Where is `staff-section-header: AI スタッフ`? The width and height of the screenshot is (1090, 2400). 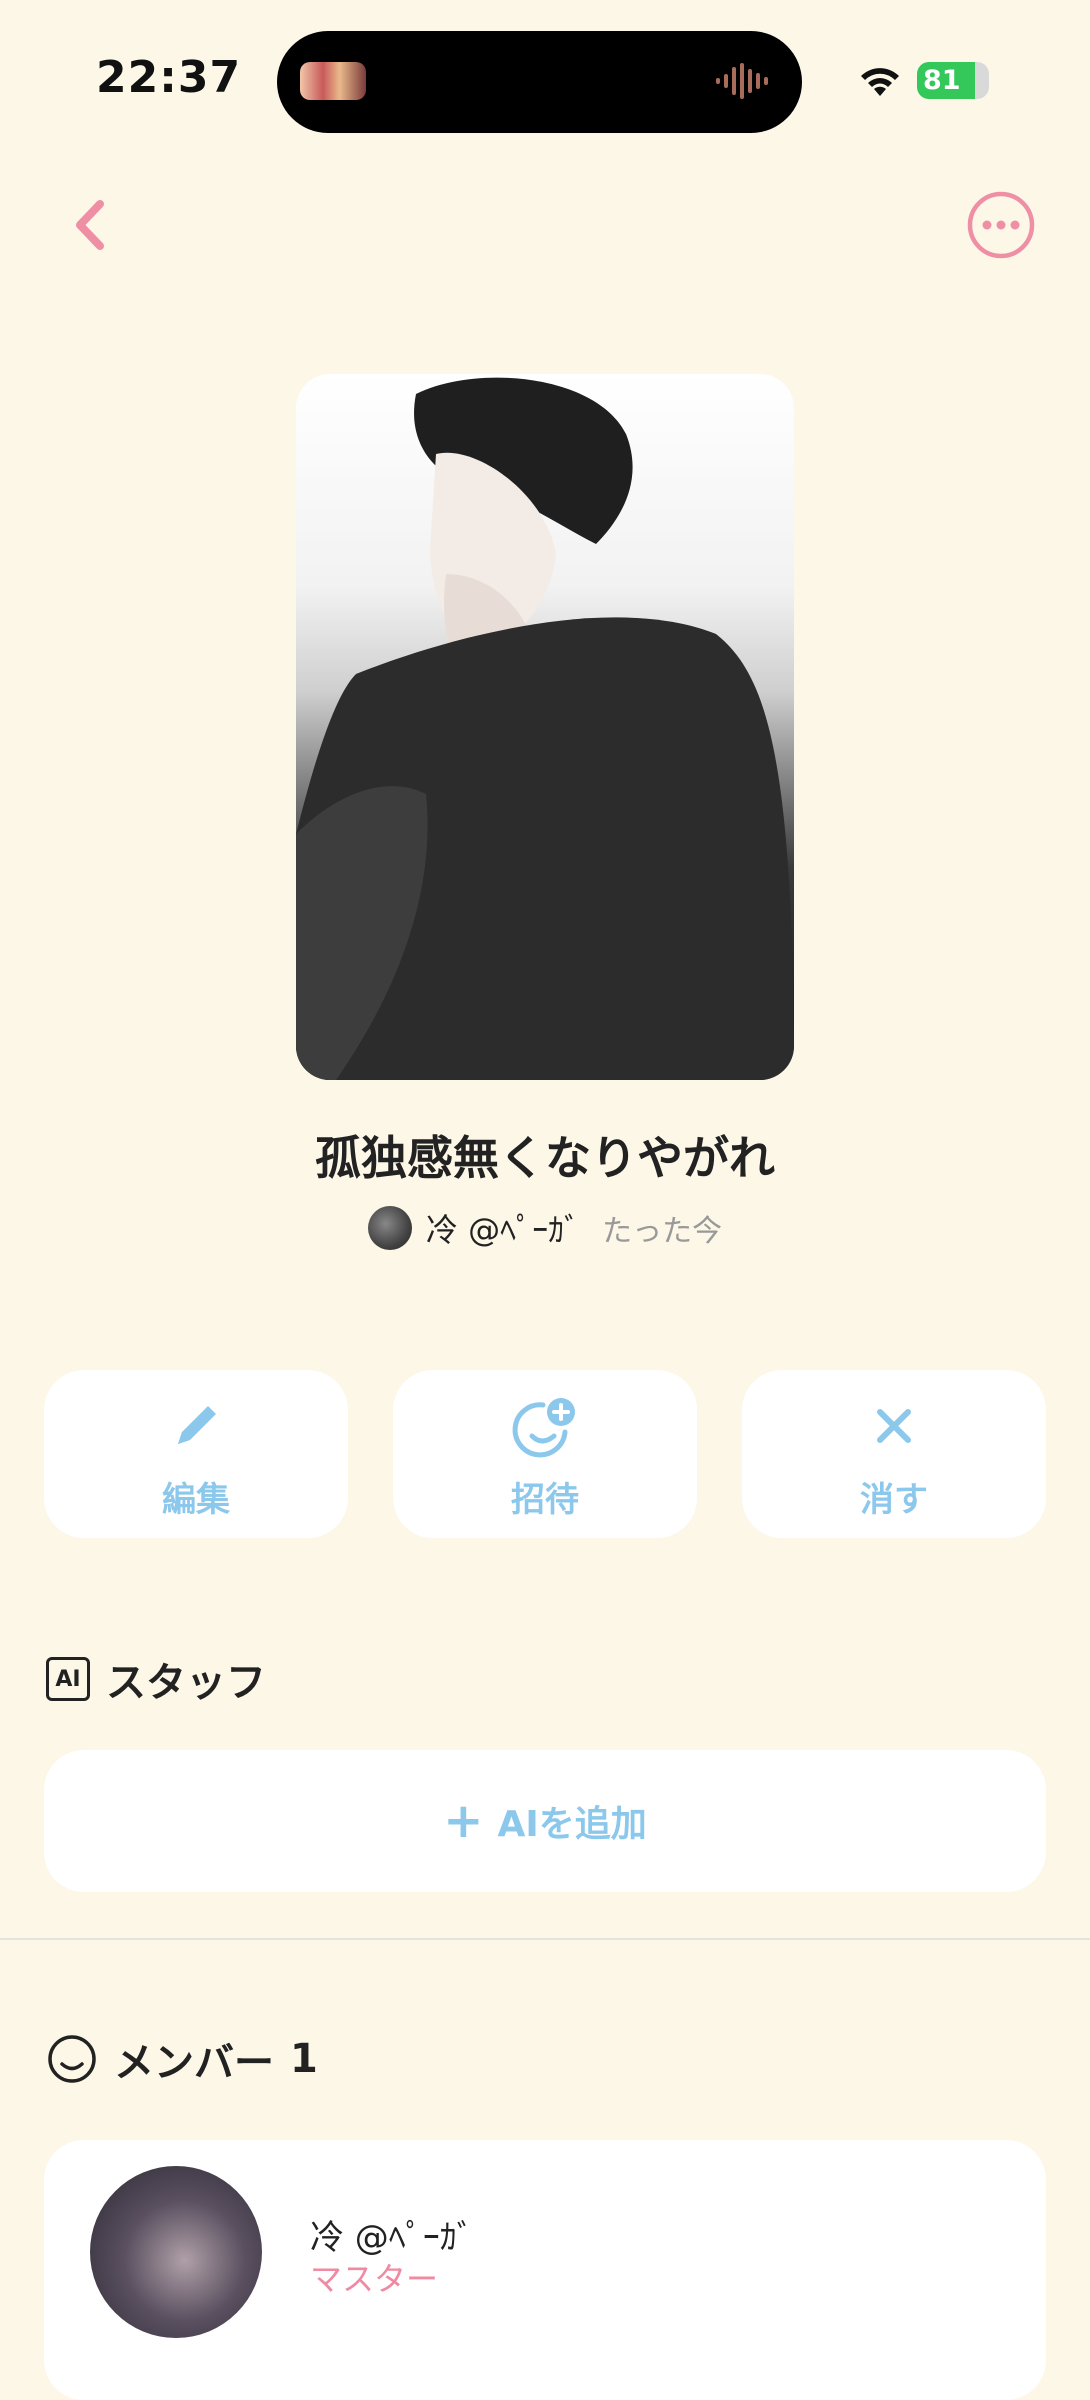
staff-section-header: AI スタッフ is located at coordinates (156, 1679).